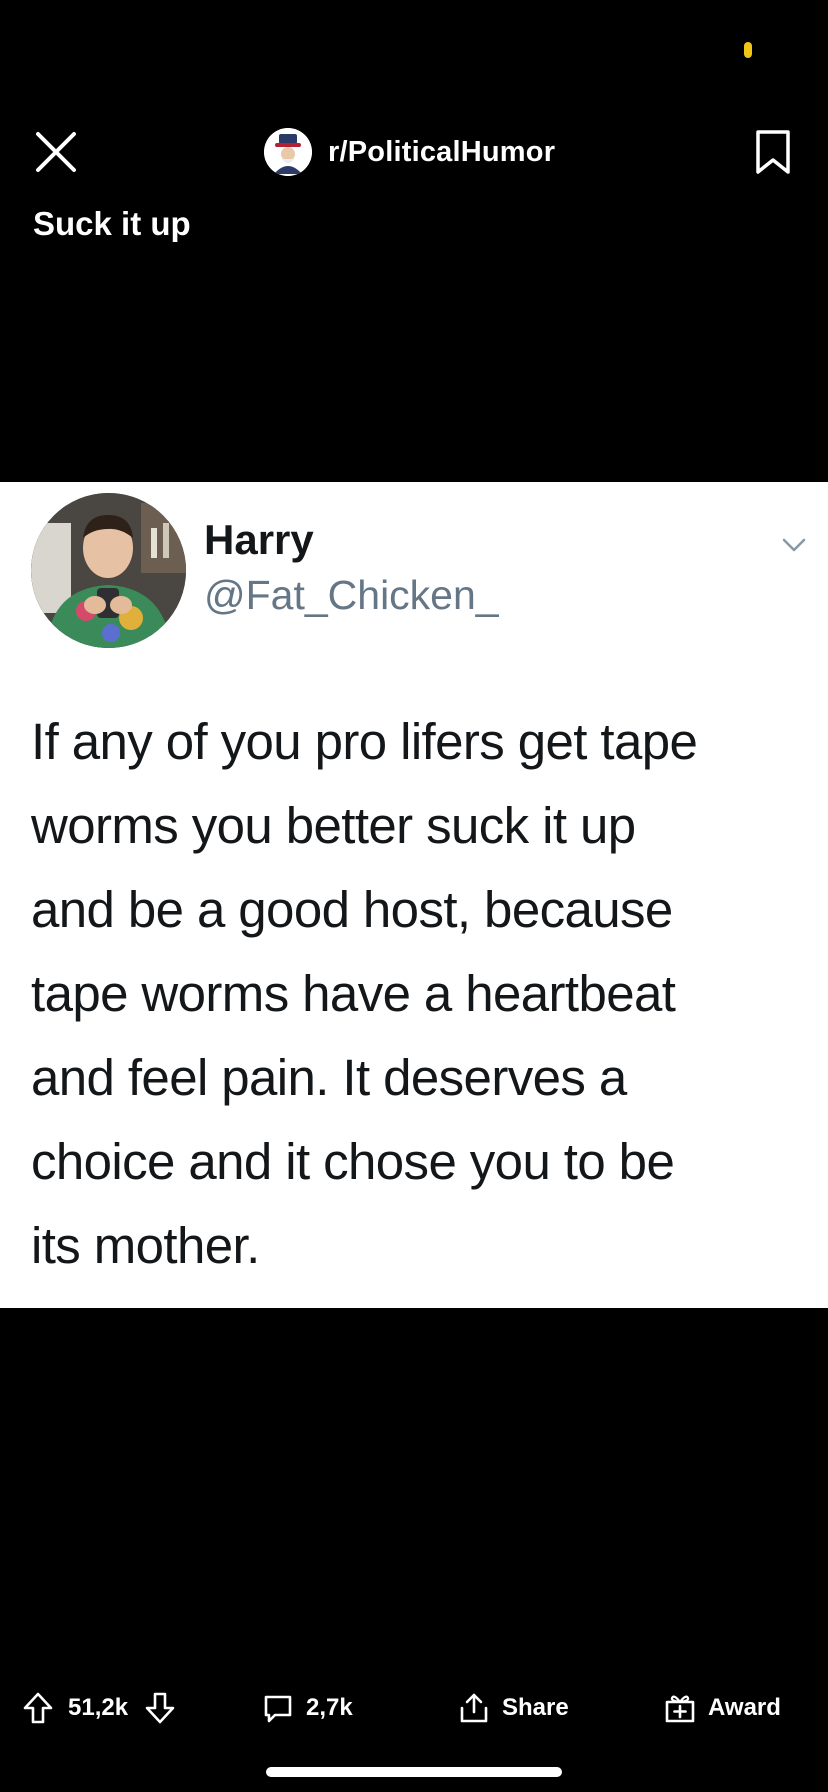 This screenshot has width=828, height=1792. Describe the element at coordinates (145, 1245) in the screenshot. I see `tweet-line: its mother.` at that location.